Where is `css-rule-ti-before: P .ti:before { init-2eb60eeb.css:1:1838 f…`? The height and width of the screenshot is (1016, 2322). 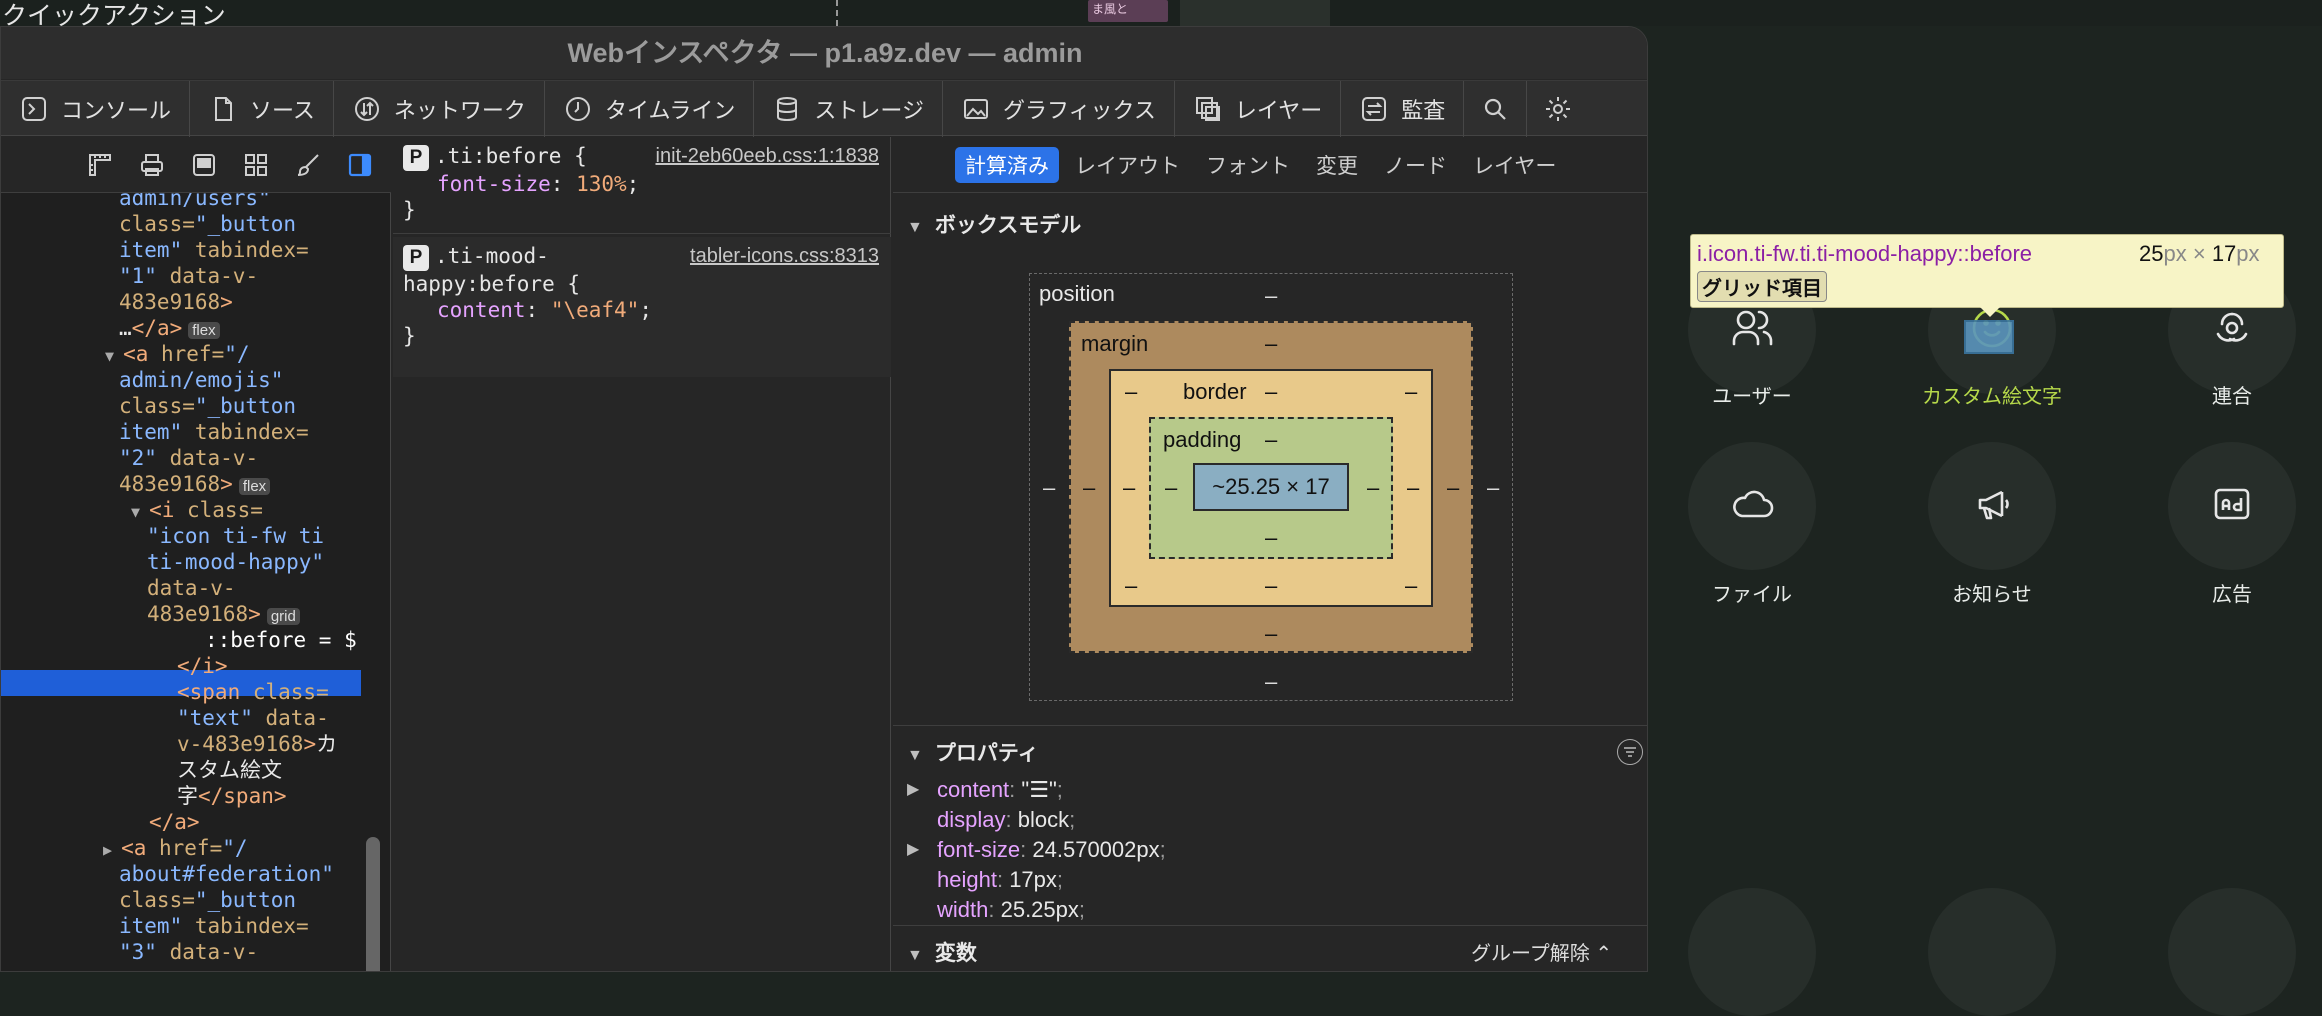 css-rule-ti-before: P .ti:before { init-2eb60eeb.css:1:1838 f… is located at coordinates (642, 185).